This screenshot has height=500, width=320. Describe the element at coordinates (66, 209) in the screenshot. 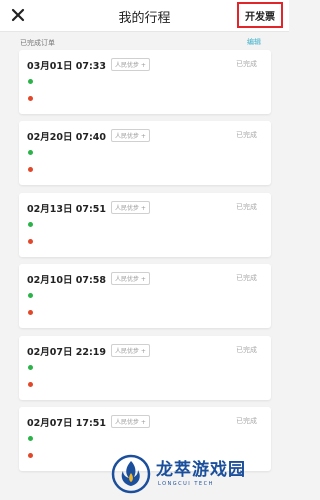

I see `trip-time: 02月13日 07:51` at that location.